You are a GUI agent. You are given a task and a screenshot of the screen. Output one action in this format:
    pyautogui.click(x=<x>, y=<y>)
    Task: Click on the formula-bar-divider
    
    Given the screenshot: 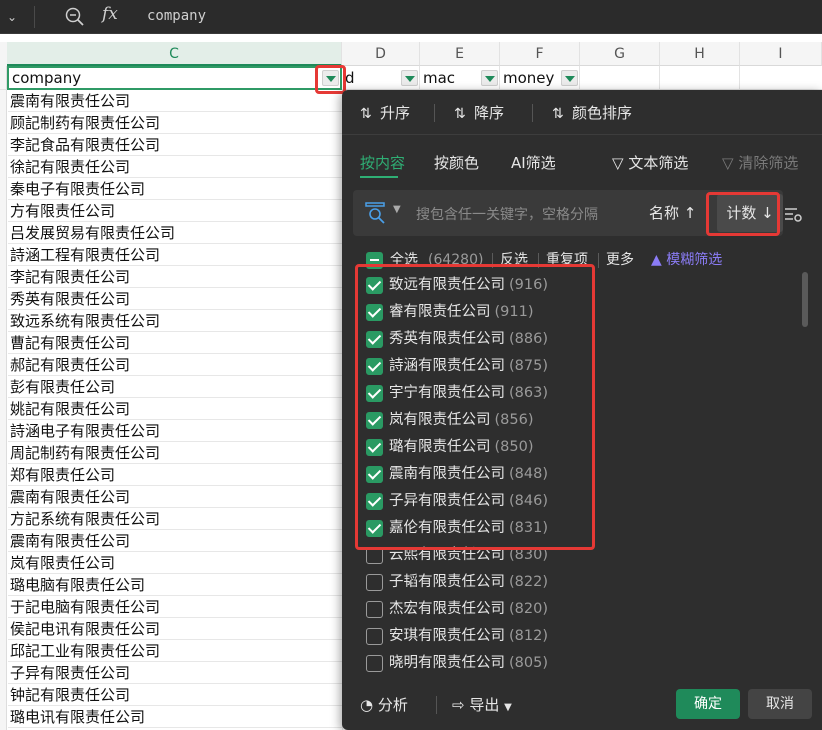 What is the action you would take?
    pyautogui.click(x=34, y=17)
    